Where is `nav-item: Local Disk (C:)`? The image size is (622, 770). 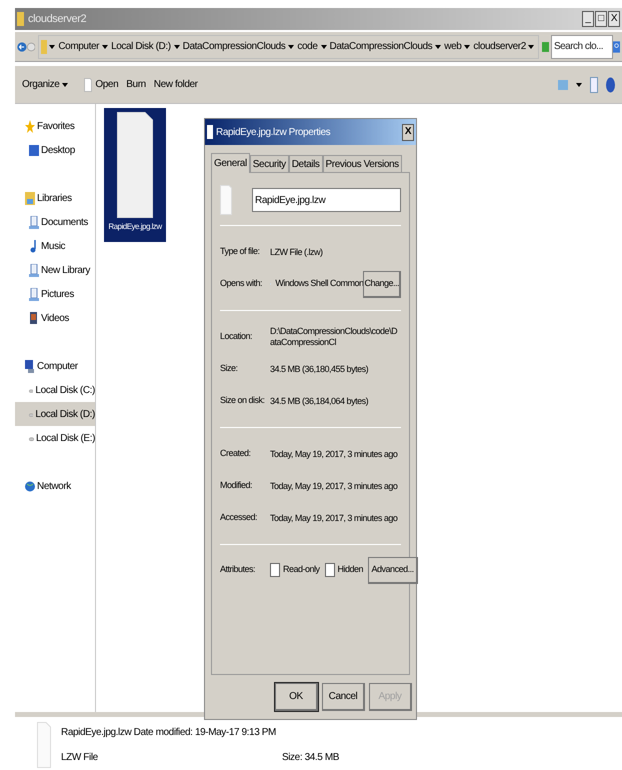 nav-item: Local Disk (C:) is located at coordinates (55, 390).